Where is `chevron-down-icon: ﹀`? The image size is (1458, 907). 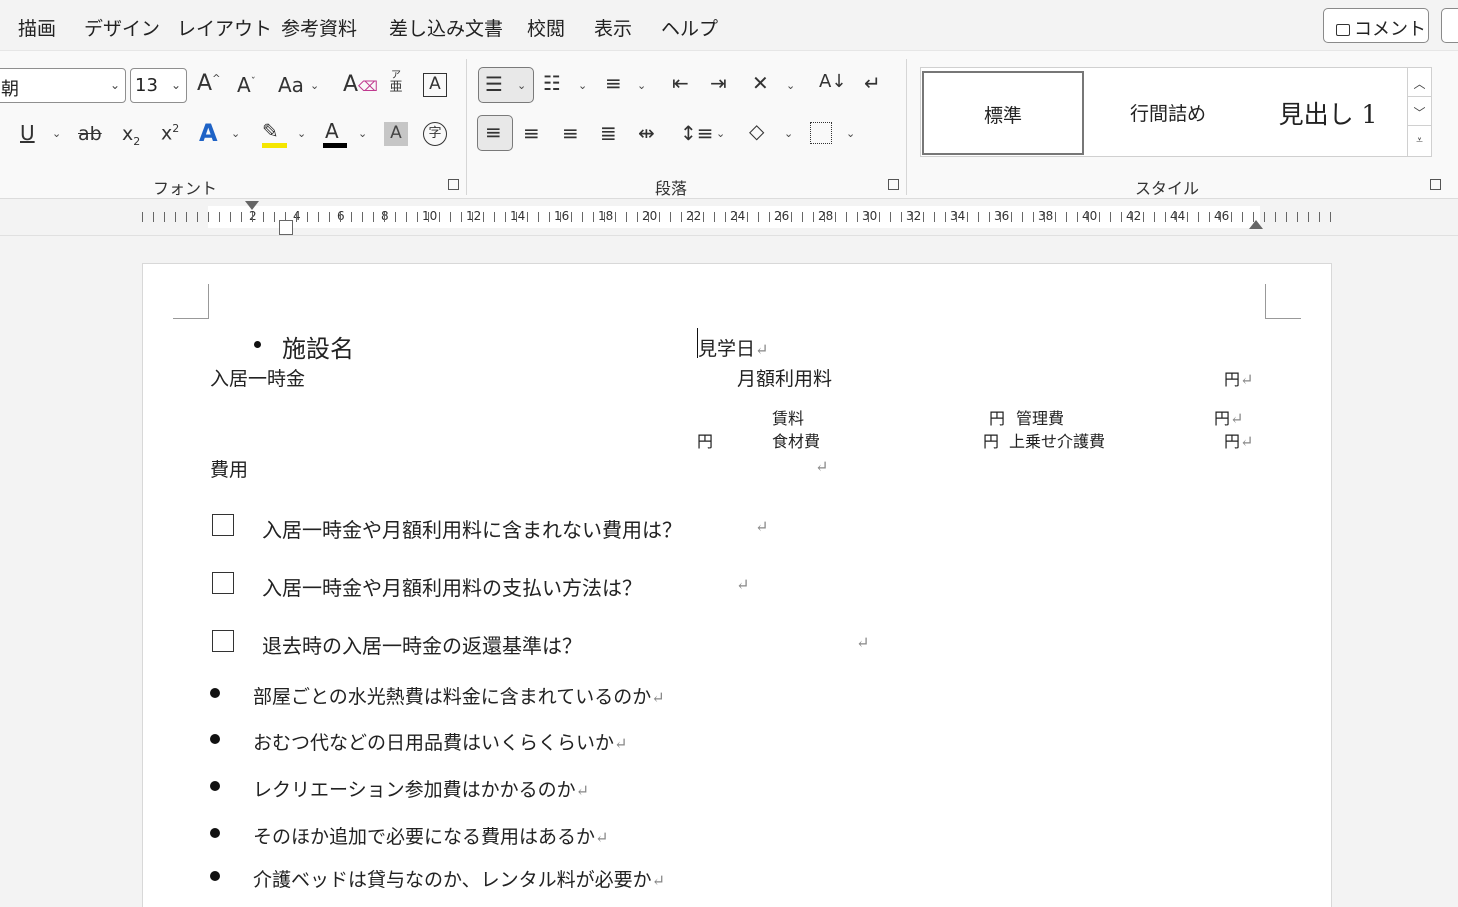 chevron-down-icon: ﹀ is located at coordinates (1419, 111).